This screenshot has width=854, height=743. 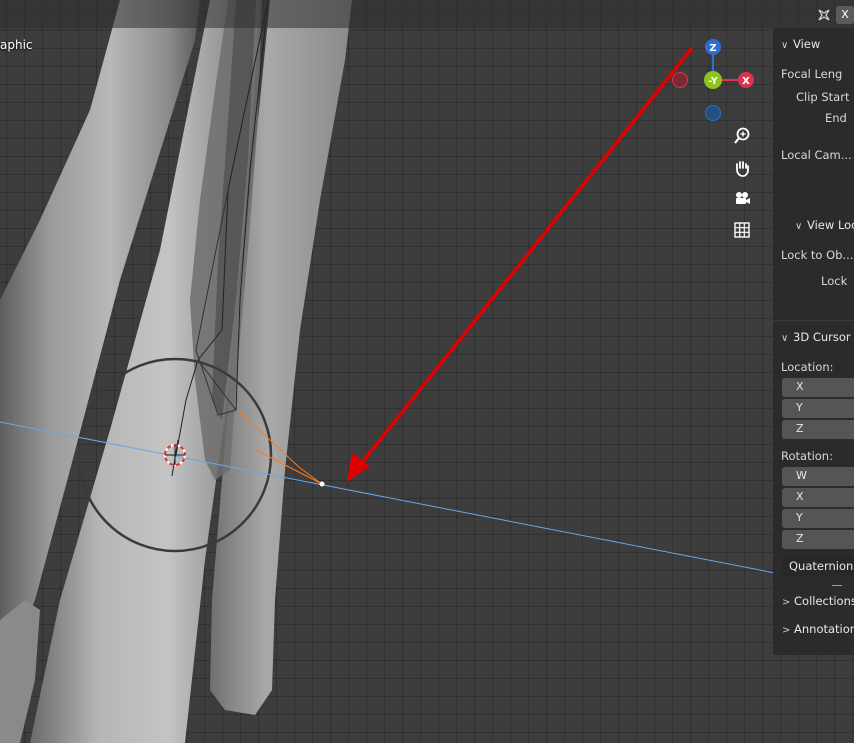 What do you see at coordinates (816, 337) in the screenshot?
I see `3d-cursor-section-header: ∨ 3D Cursor` at bounding box center [816, 337].